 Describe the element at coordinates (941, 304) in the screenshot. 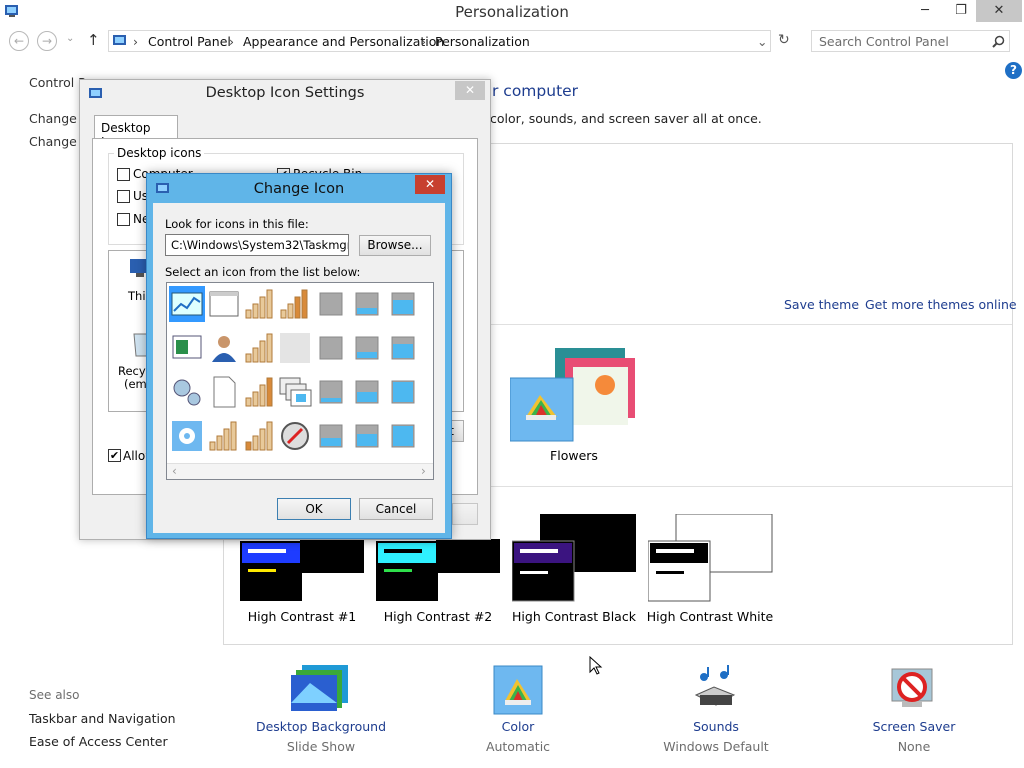

I see `get-more-themes-link: Get more themes online` at that location.